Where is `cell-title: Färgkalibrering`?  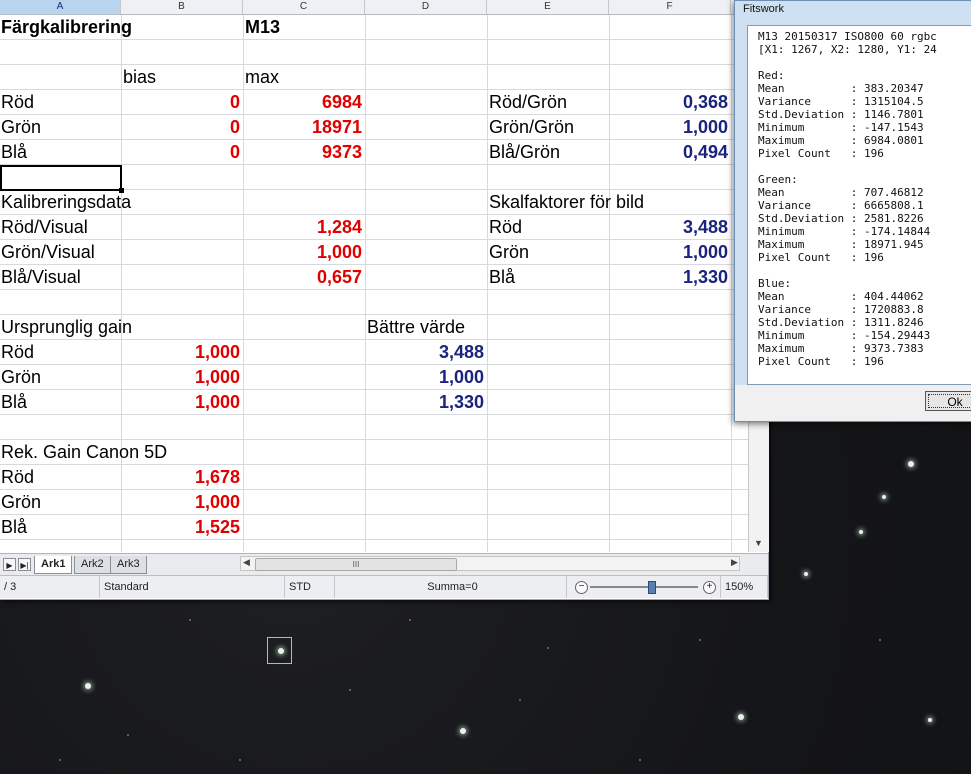 cell-title: Färgkalibrering is located at coordinates (66, 27).